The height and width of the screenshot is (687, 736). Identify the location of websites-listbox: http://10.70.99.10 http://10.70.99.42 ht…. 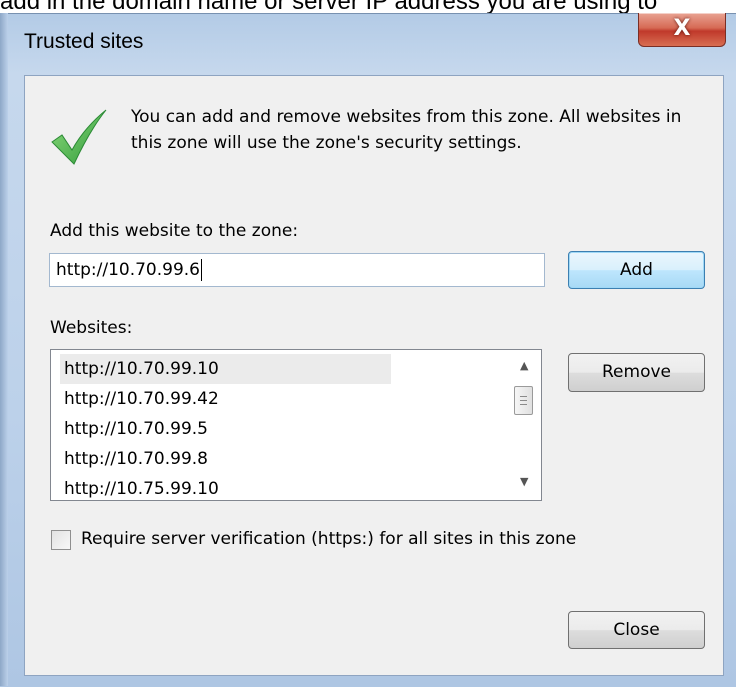
(296, 425).